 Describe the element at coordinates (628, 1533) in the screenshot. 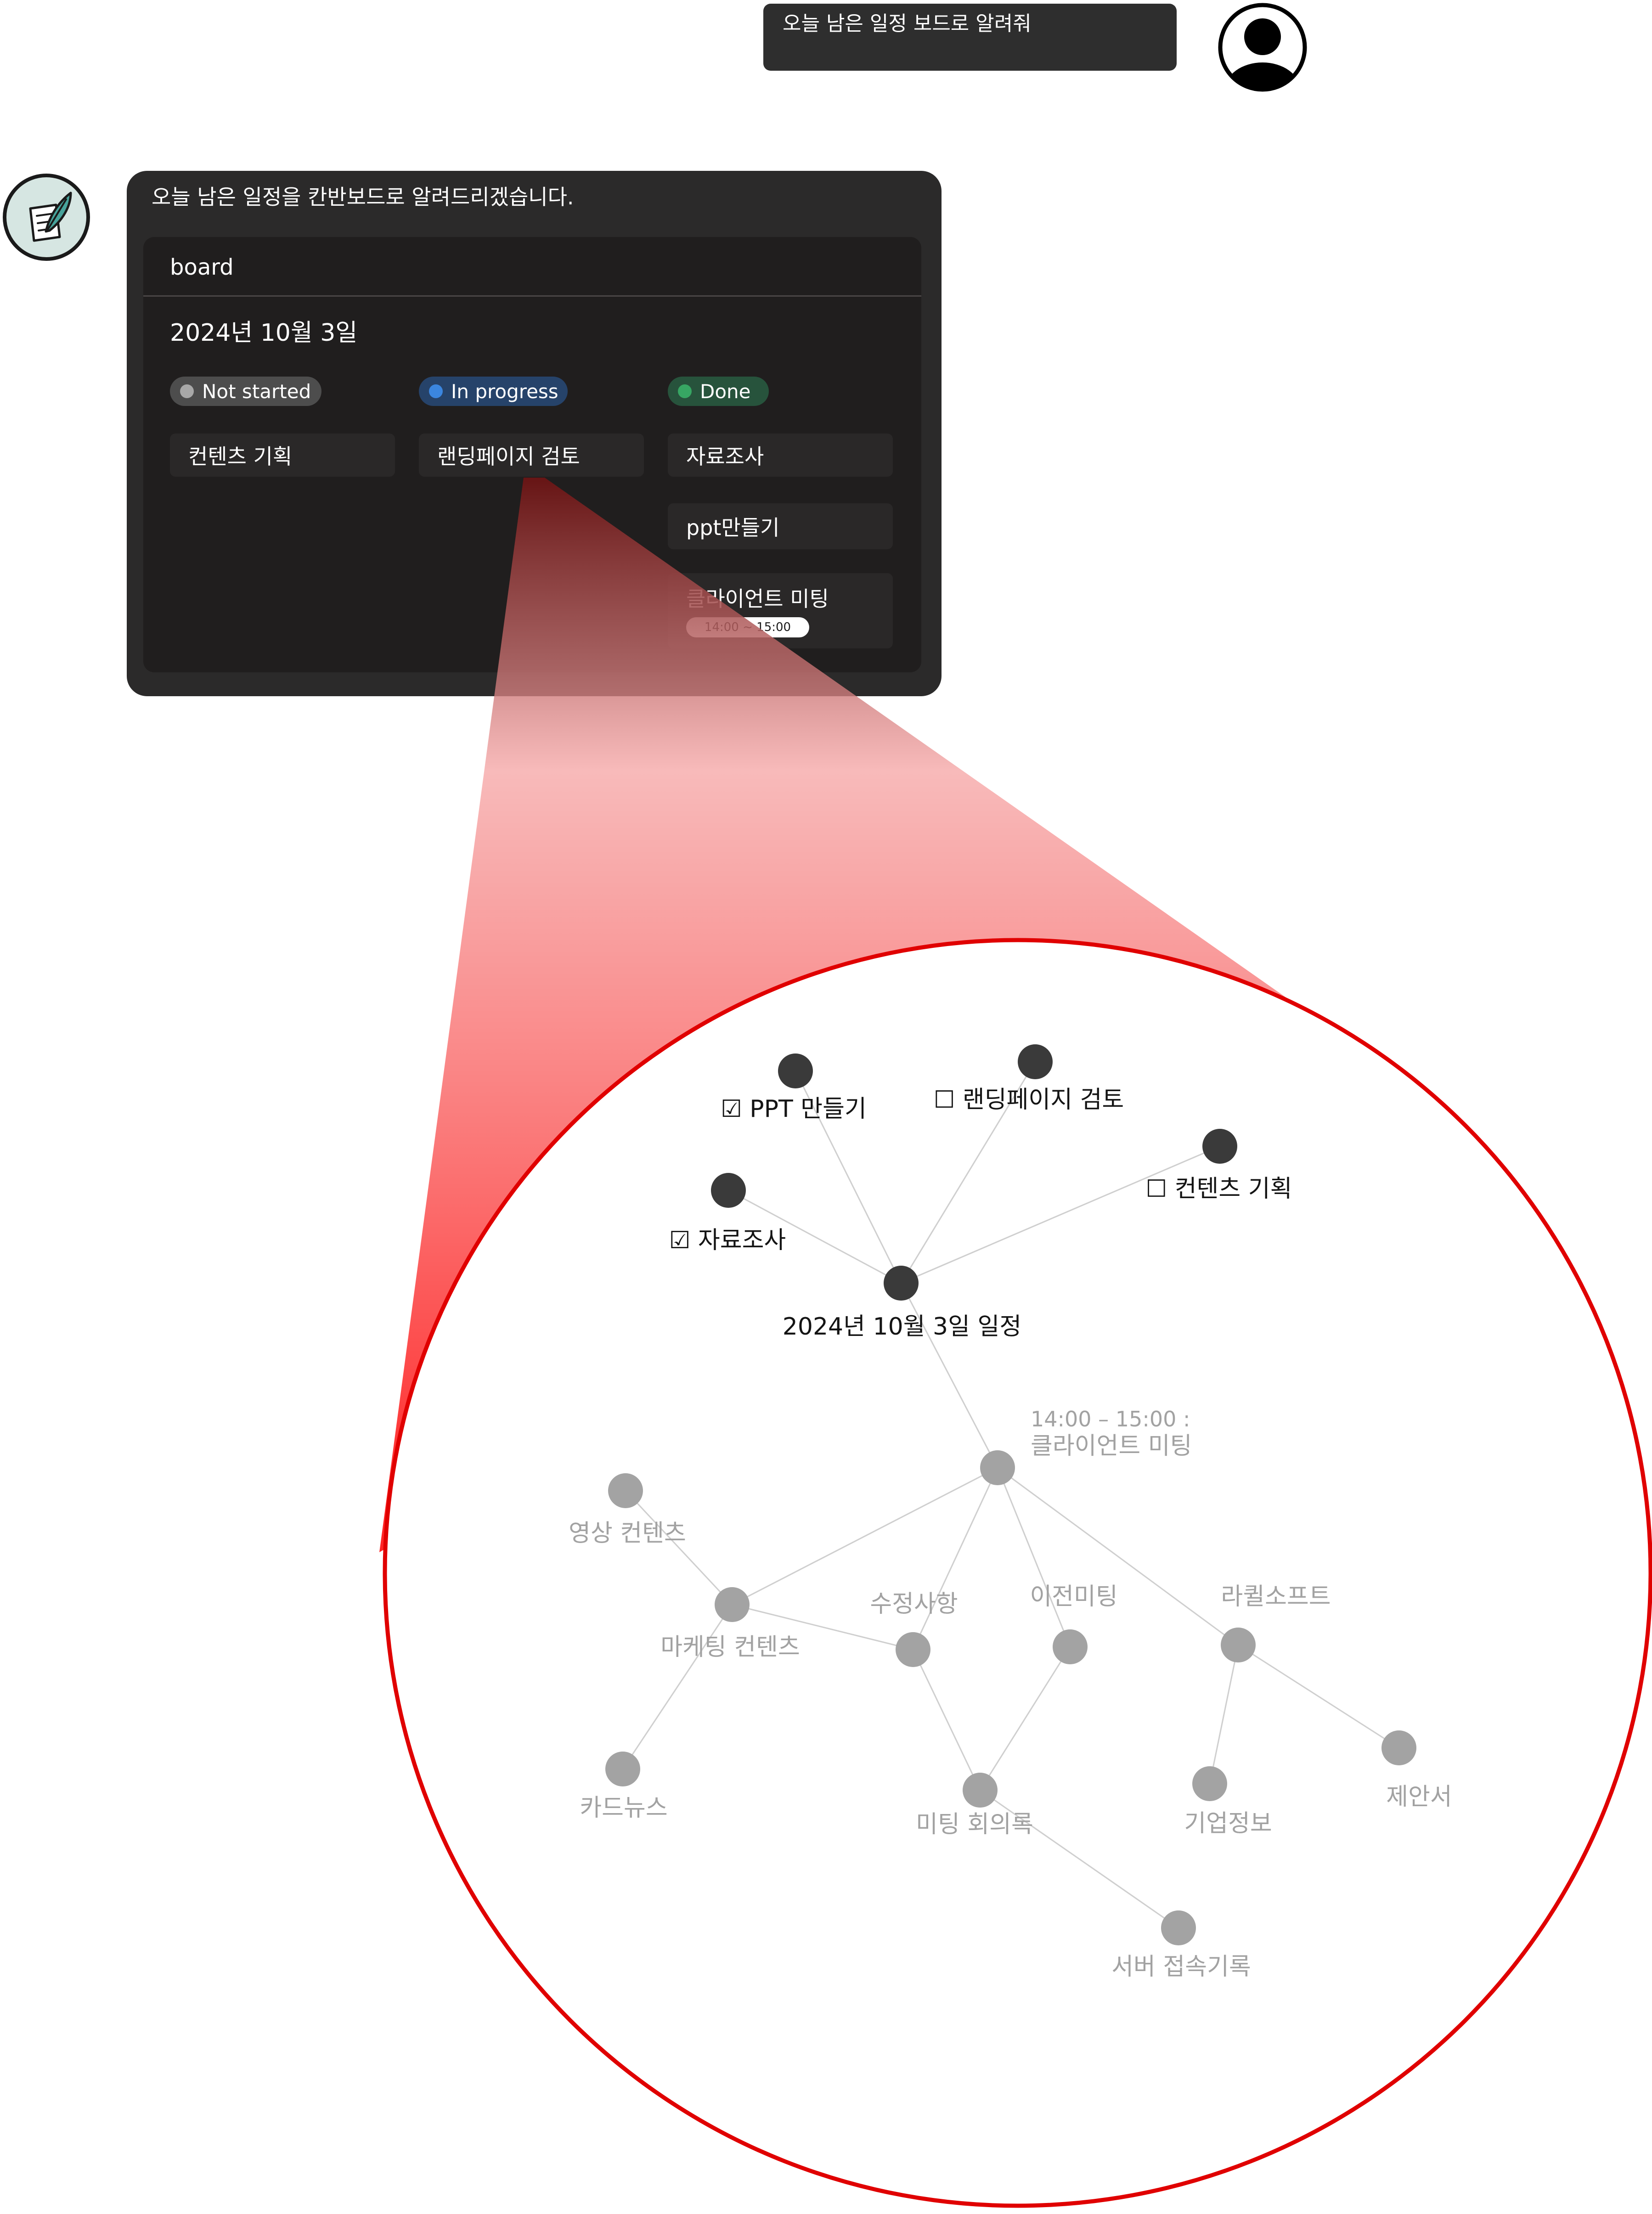

I see `graph-label-video-content: 영상 컨텐츠` at that location.